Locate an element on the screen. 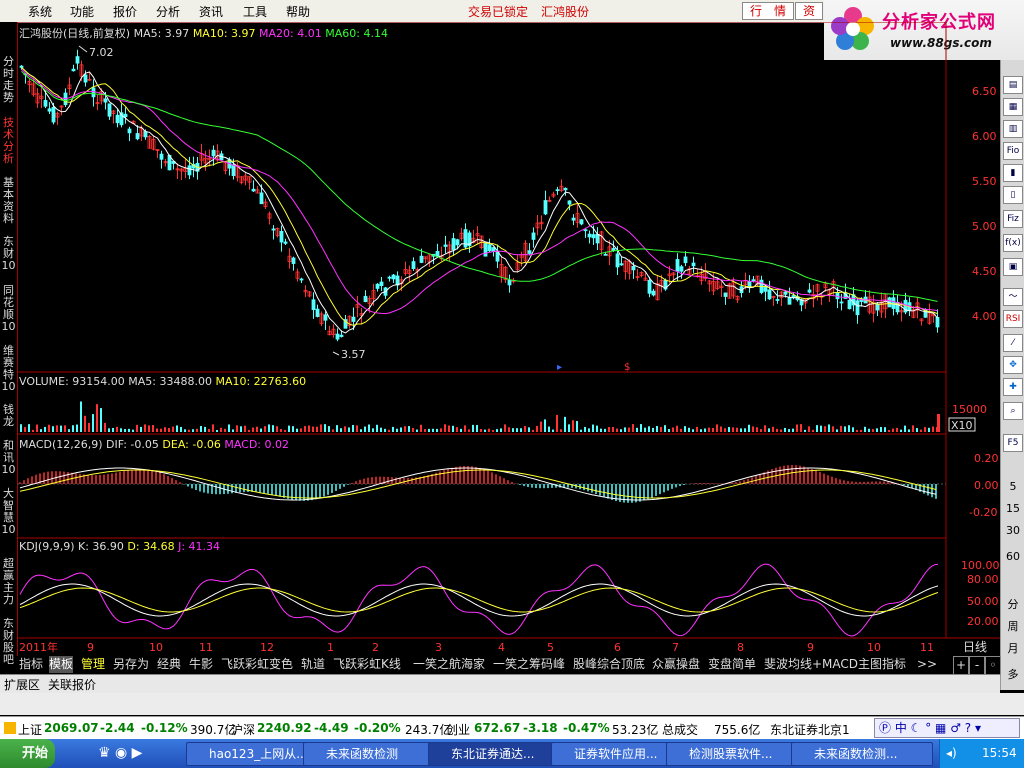 The image size is (1024, 768). tab-rainbow-kline: 飞跃彩虹K线 is located at coordinates (367, 664).